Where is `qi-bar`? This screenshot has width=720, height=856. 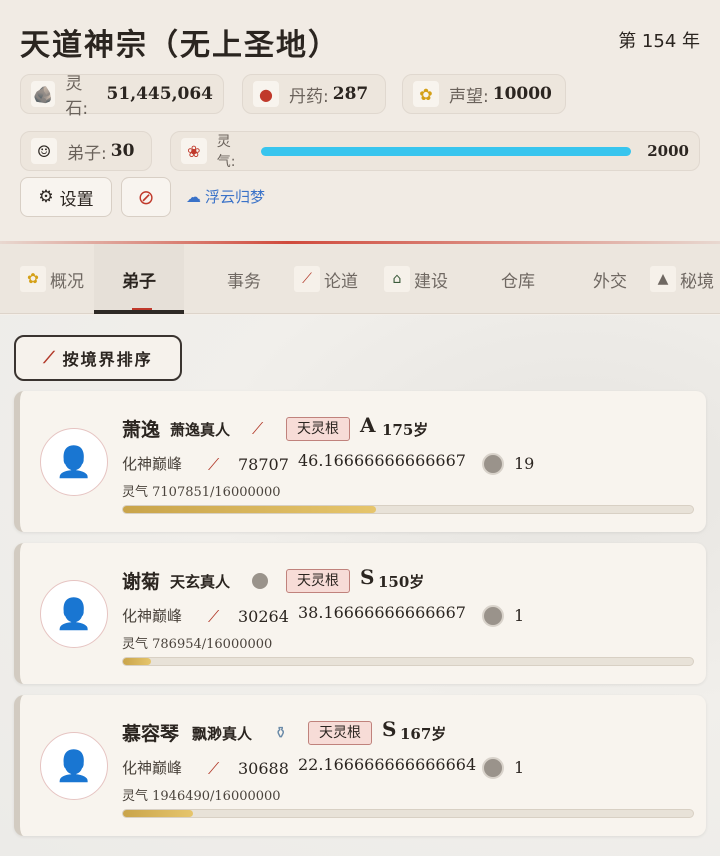 qi-bar is located at coordinates (446, 151).